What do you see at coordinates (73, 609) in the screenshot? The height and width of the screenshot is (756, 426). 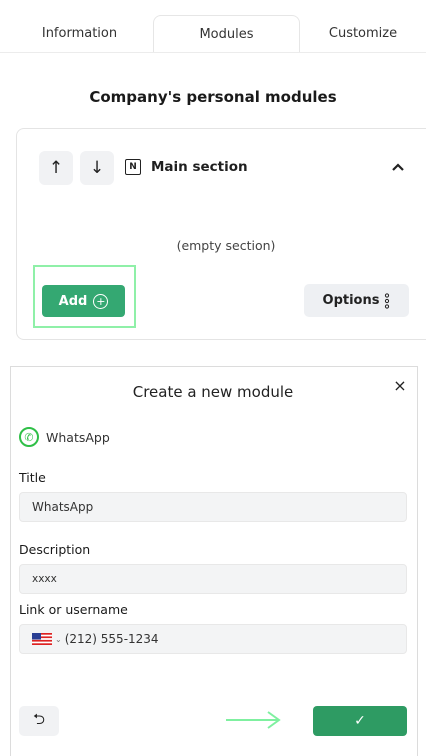 I see `link-label: Link or username` at bounding box center [73, 609].